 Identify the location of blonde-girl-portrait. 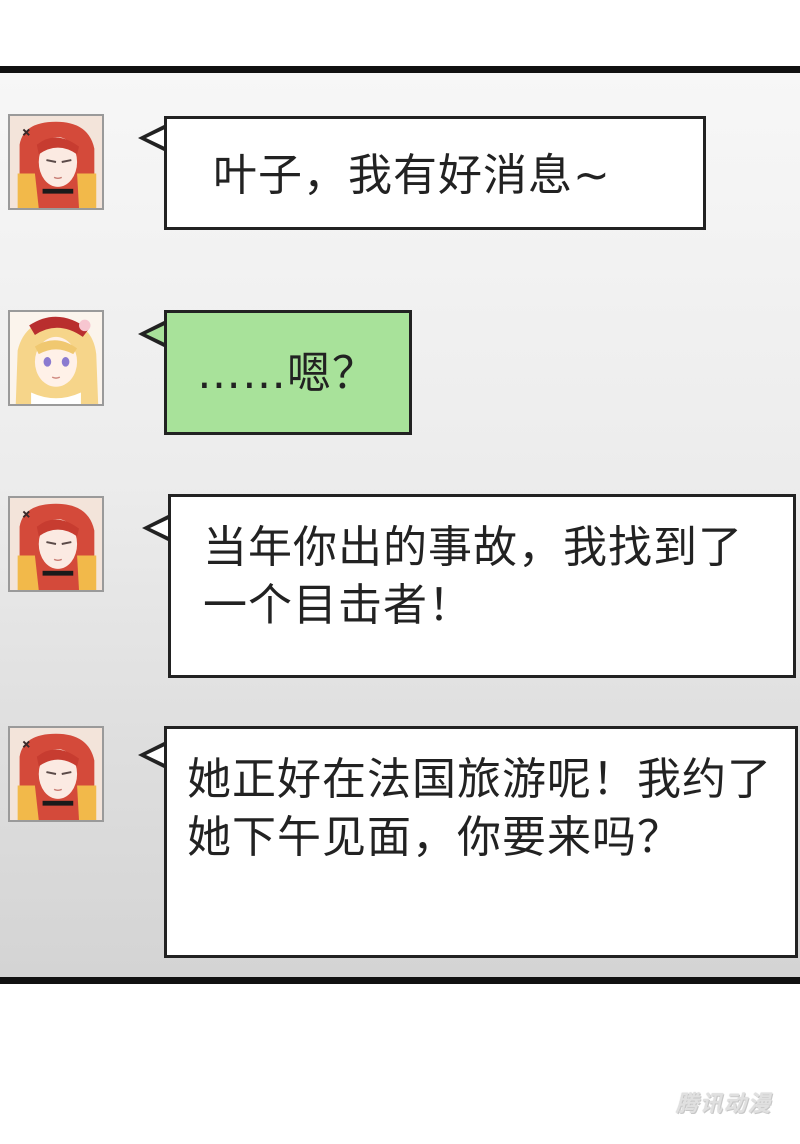
(56, 358).